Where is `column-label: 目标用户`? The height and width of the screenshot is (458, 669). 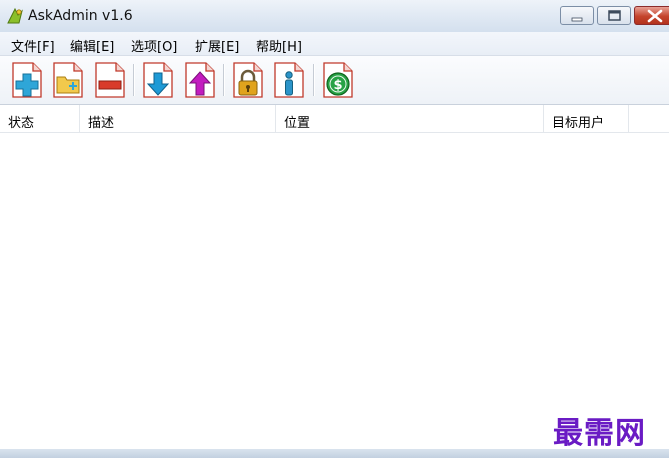 column-label: 目标用户 is located at coordinates (578, 123).